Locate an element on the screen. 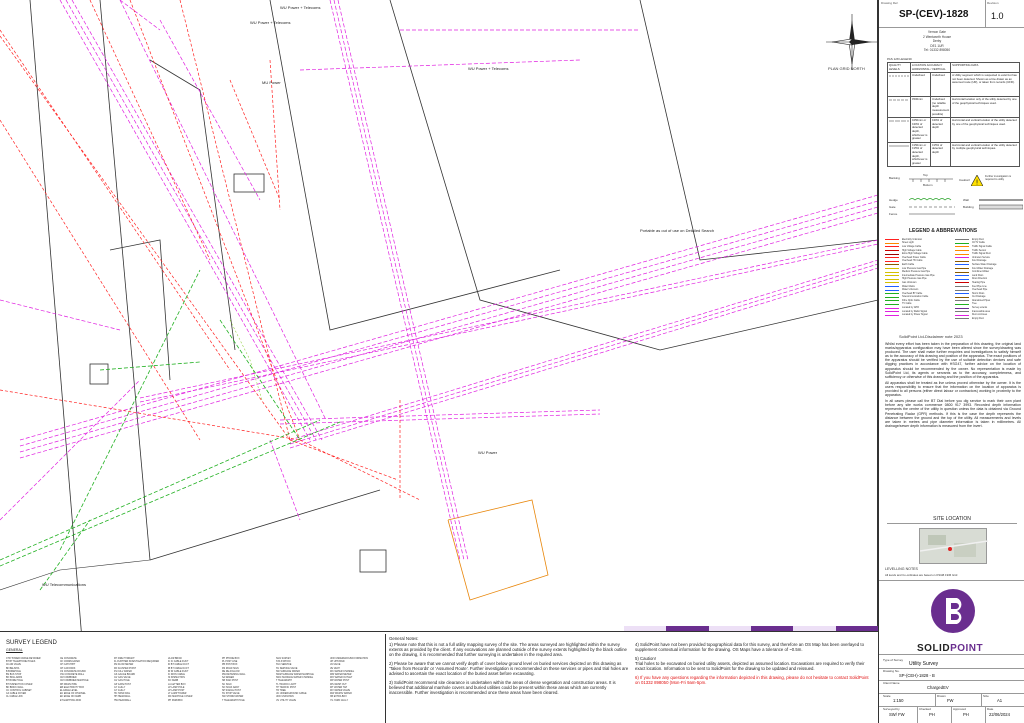 The image size is (1024, 723). survey-type: Utility Survey is located at coordinates (924, 664).